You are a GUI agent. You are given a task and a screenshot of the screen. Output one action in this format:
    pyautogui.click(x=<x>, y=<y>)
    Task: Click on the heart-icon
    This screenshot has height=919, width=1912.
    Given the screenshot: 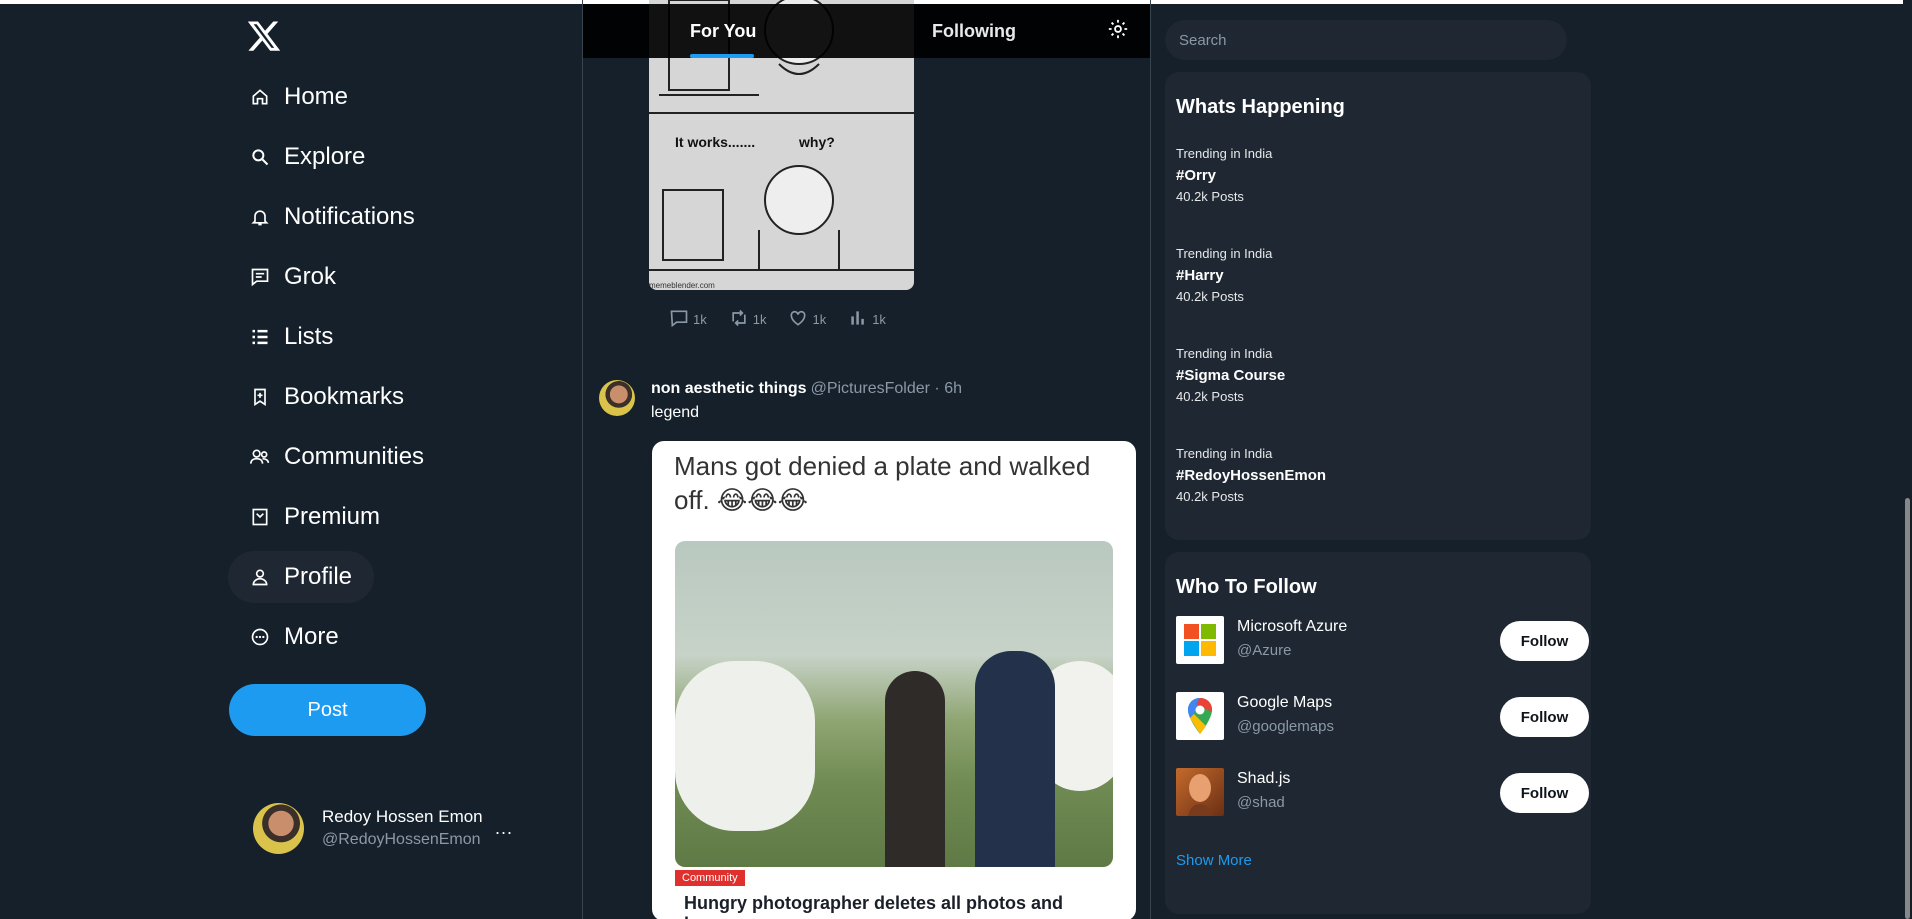 What is the action you would take?
    pyautogui.click(x=800, y=319)
    